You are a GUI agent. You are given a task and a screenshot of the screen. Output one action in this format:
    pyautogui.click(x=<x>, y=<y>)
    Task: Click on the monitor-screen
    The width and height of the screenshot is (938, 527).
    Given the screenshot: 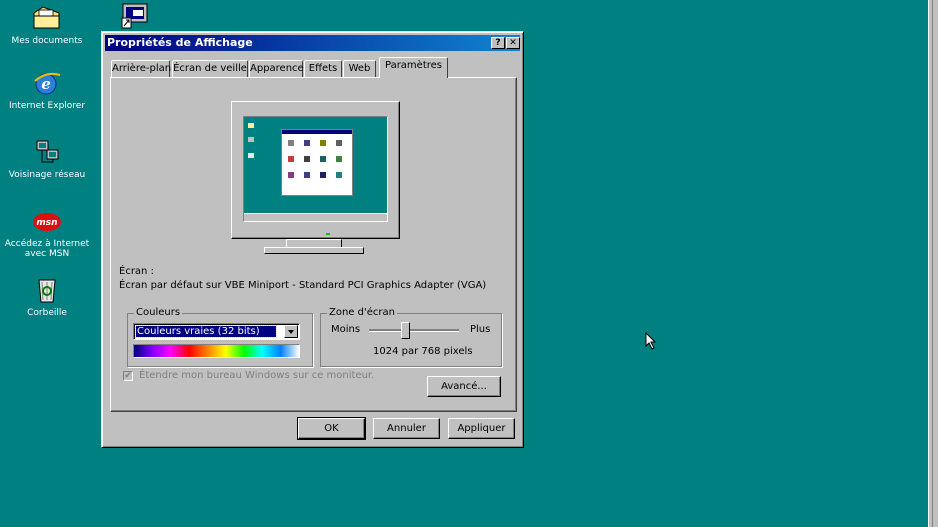 What is the action you would take?
    pyautogui.click(x=315, y=169)
    